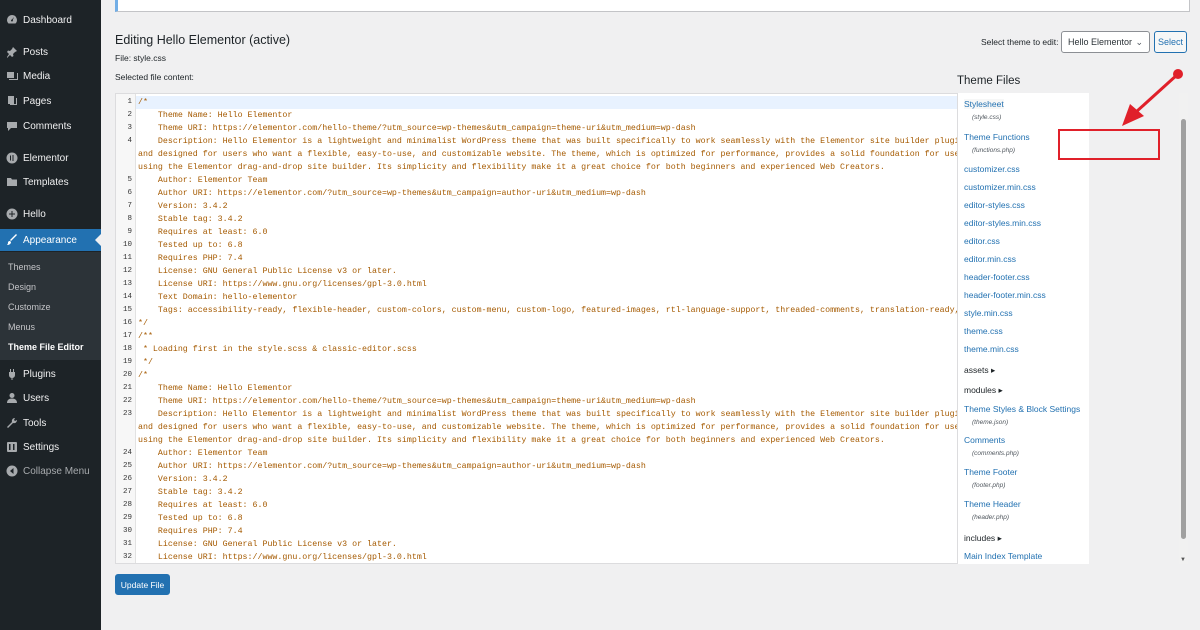 This screenshot has width=1200, height=630. I want to click on file-item-comments: Comments, so click(984, 440).